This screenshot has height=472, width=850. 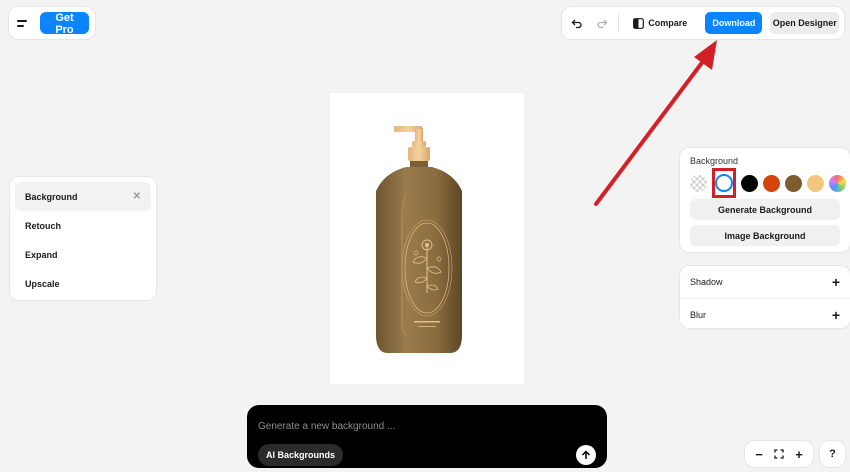 I want to click on fit-screen-icon, so click(x=779, y=454).